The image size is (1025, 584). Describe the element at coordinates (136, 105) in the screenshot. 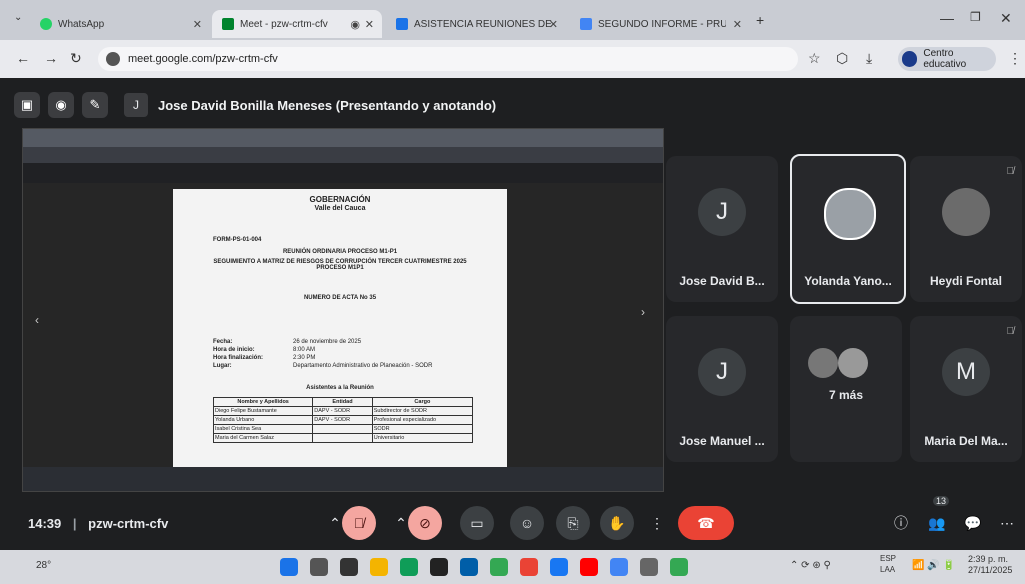

I see `presenter-avatar: J` at that location.